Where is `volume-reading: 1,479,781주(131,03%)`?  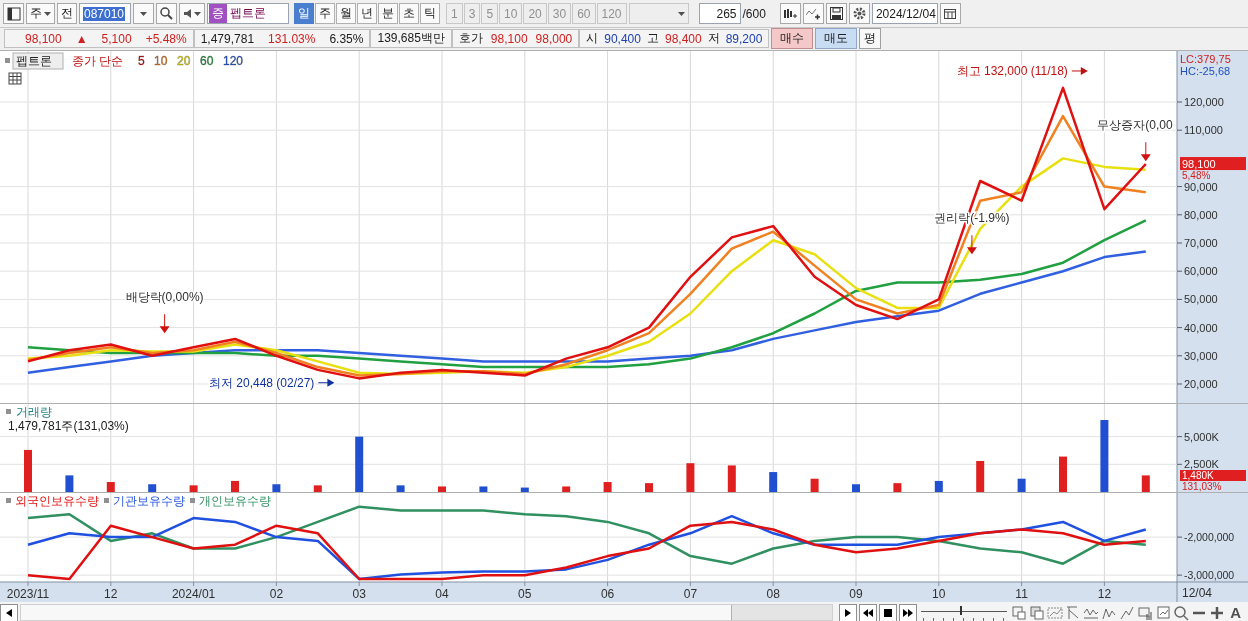 volume-reading: 1,479,781주(131,03%) is located at coordinates (68, 426).